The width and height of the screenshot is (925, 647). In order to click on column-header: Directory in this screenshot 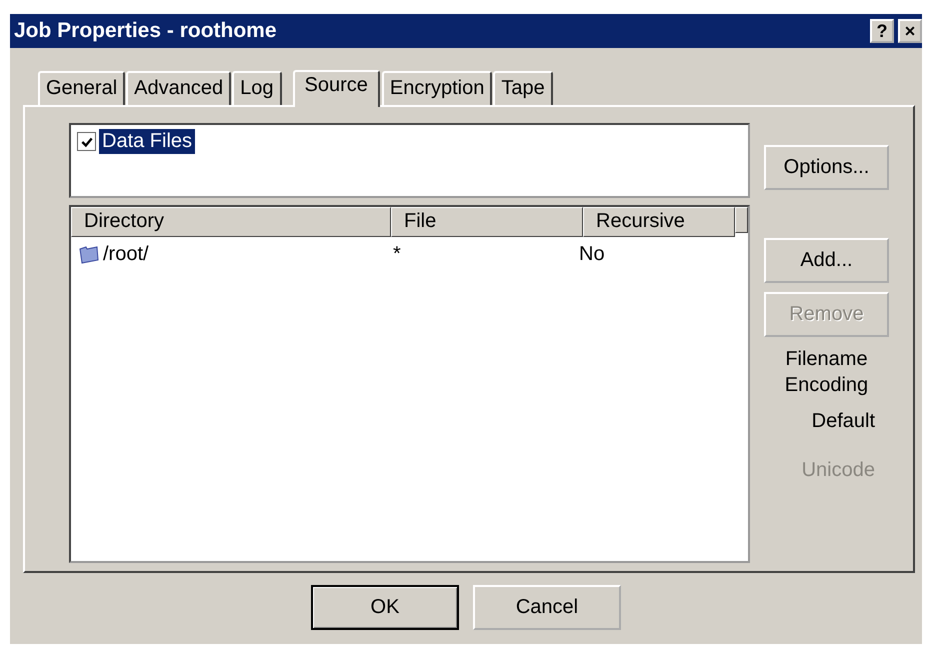, I will do `click(231, 222)`.